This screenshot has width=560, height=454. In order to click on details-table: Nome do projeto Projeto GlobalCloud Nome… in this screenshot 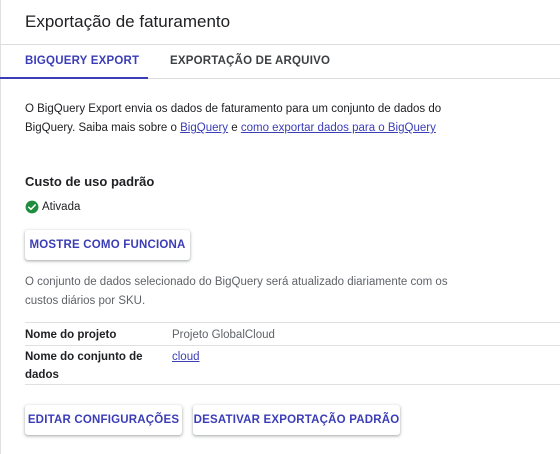, I will do `click(292, 353)`.